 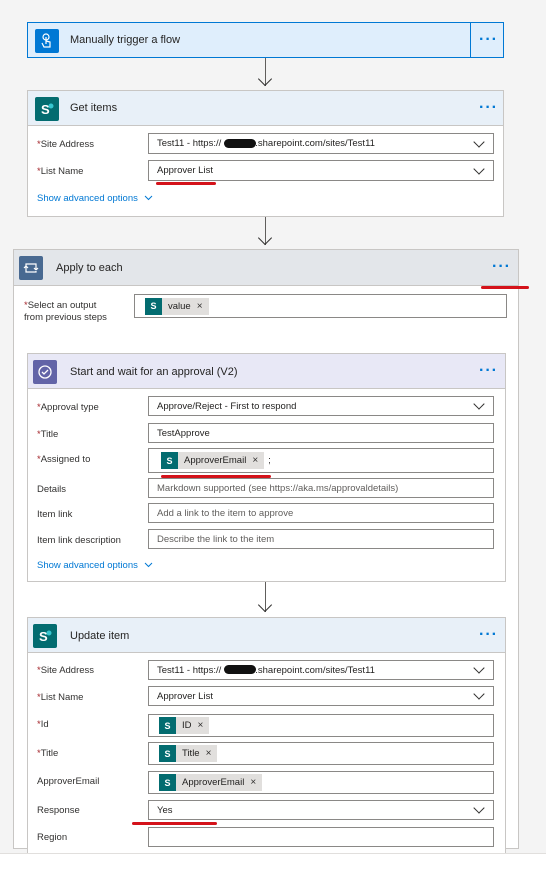 What do you see at coordinates (68, 407) in the screenshot?
I see `approval-type-label: *Approval type` at bounding box center [68, 407].